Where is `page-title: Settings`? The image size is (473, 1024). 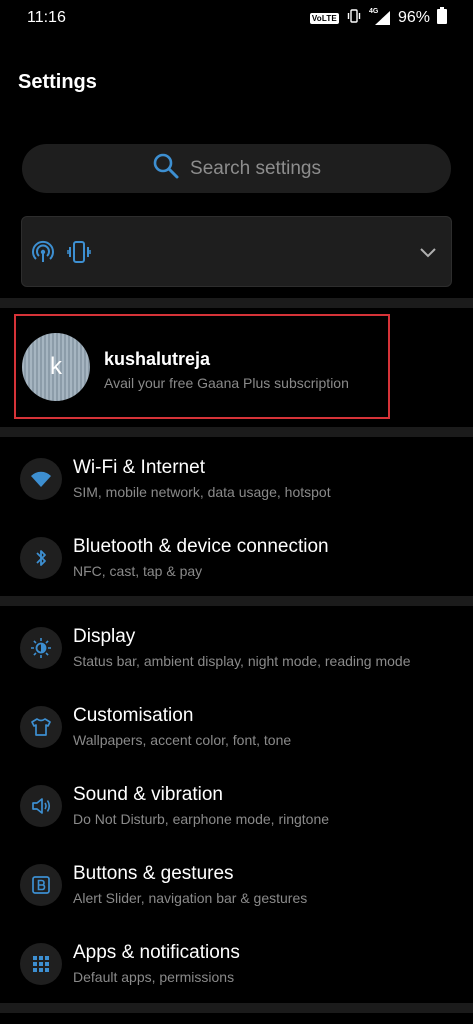 page-title: Settings is located at coordinates (57, 82).